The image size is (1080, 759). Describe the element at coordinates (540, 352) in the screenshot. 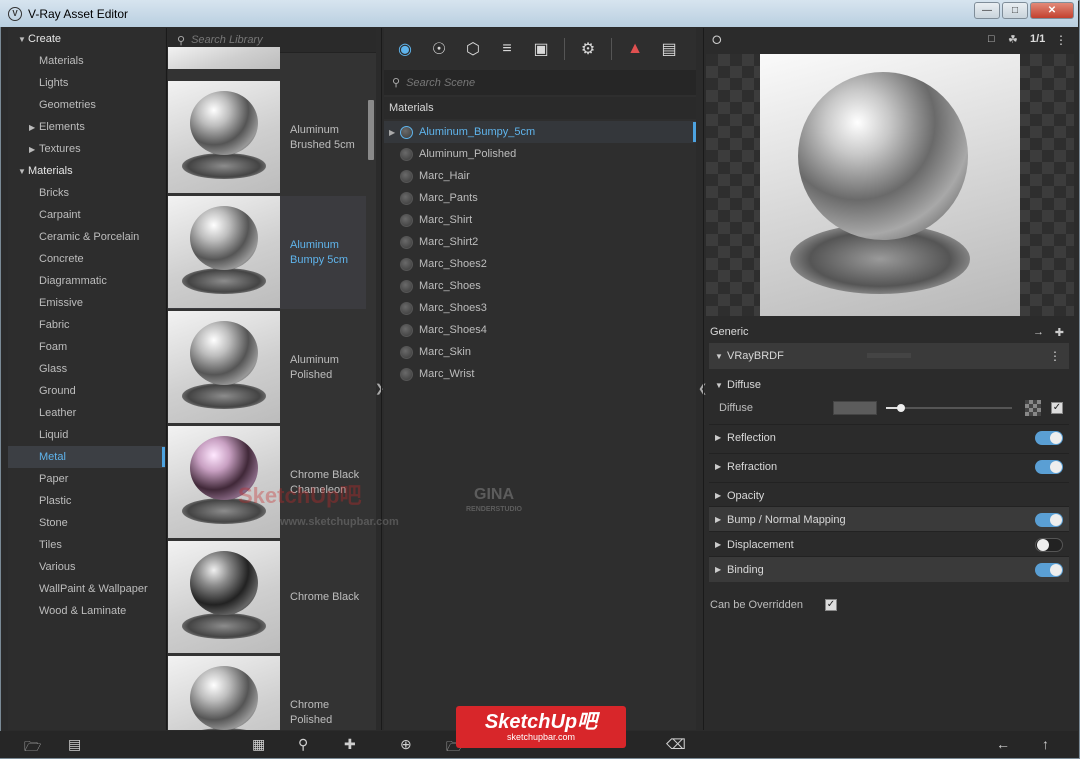

I see `scene-material-row: Marc_Skin` at that location.